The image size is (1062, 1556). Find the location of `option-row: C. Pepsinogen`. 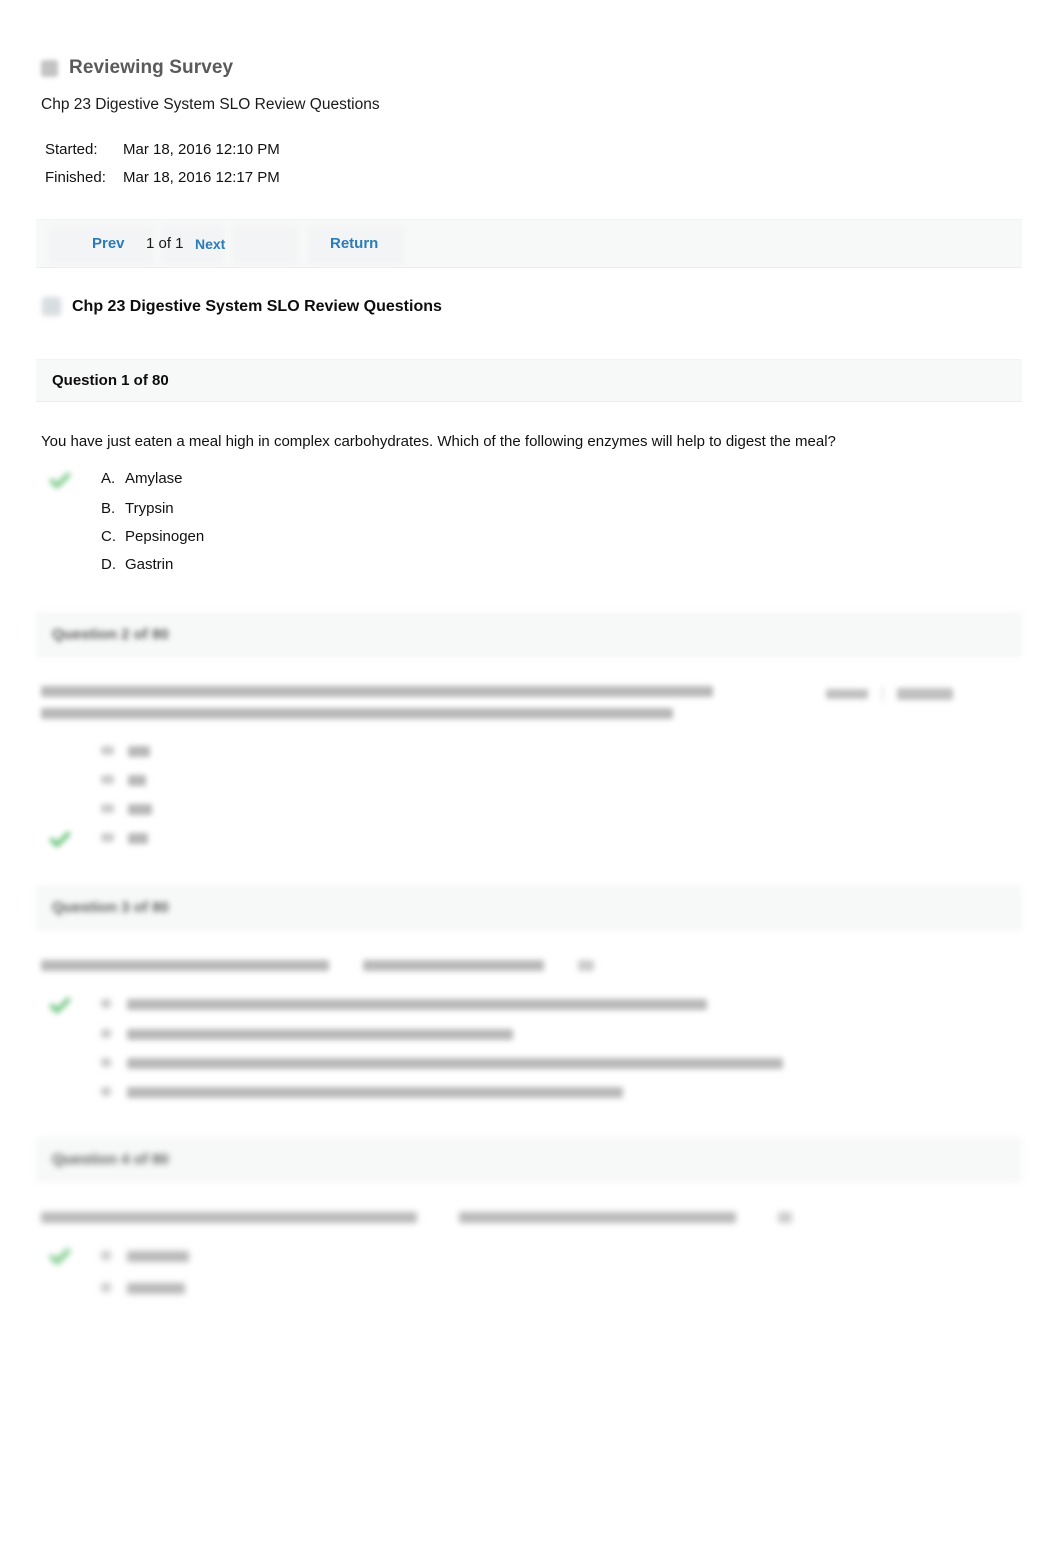

option-row: C. Pepsinogen is located at coordinates (291, 542).